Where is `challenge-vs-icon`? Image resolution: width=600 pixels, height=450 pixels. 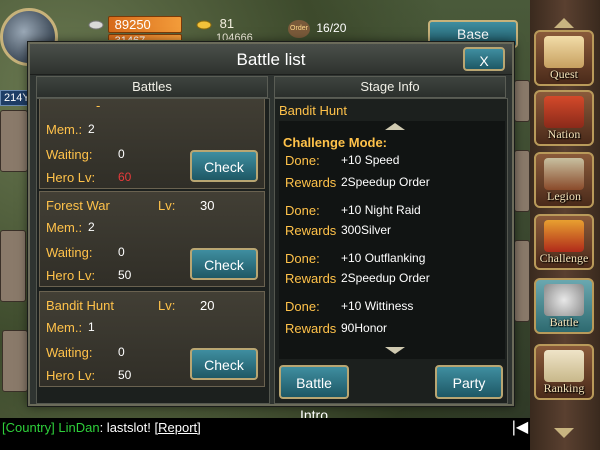
challenge-vs-icon is located at coordinates (564, 236).